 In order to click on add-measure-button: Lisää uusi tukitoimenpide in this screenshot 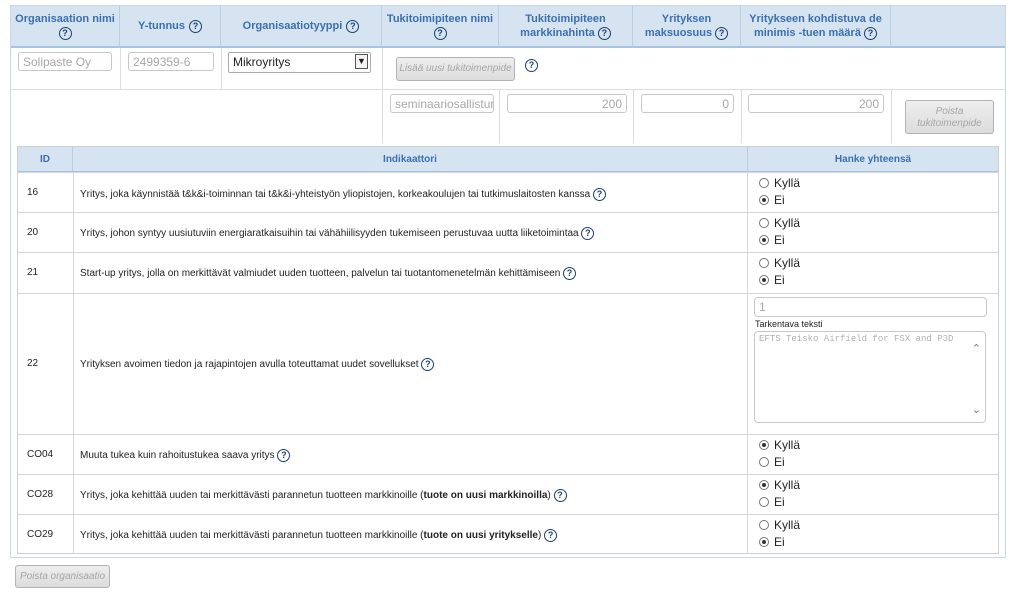, I will do `click(455, 69)`.